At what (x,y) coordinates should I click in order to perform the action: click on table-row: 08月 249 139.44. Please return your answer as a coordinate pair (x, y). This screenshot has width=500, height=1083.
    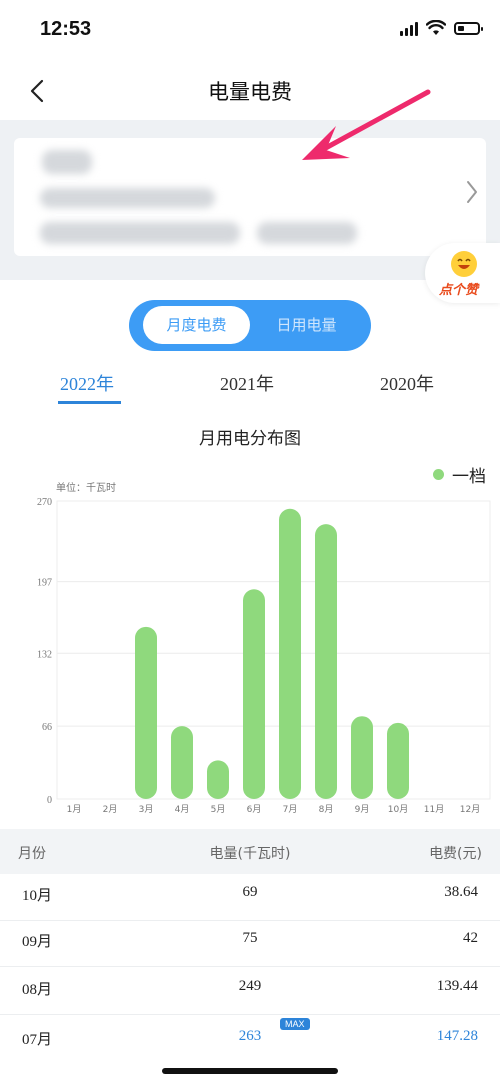
    Looking at the image, I should click on (250, 988).